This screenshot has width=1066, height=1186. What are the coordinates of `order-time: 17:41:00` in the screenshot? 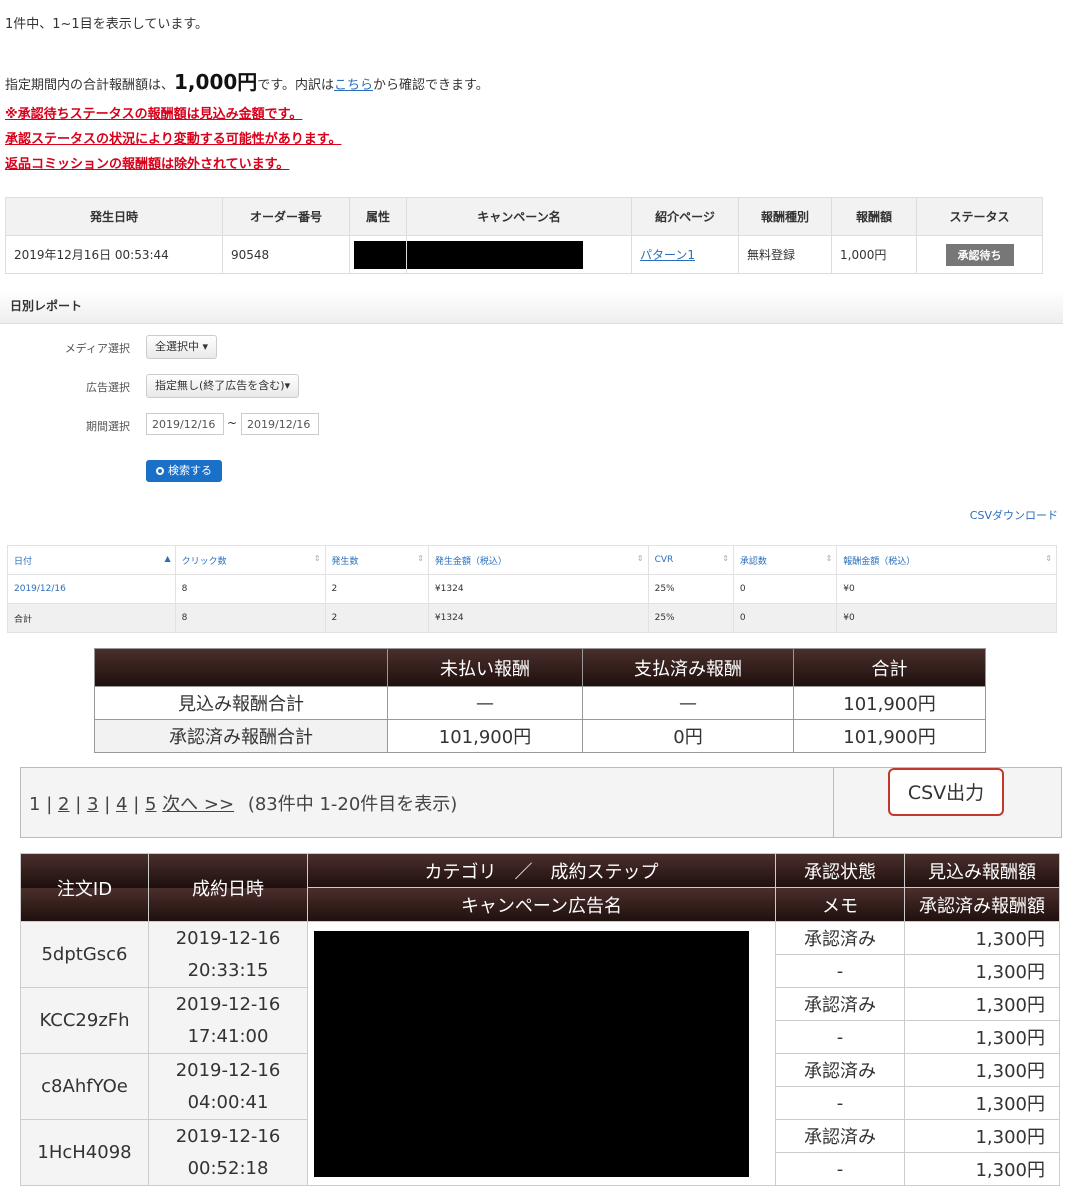 It's located at (228, 1037).